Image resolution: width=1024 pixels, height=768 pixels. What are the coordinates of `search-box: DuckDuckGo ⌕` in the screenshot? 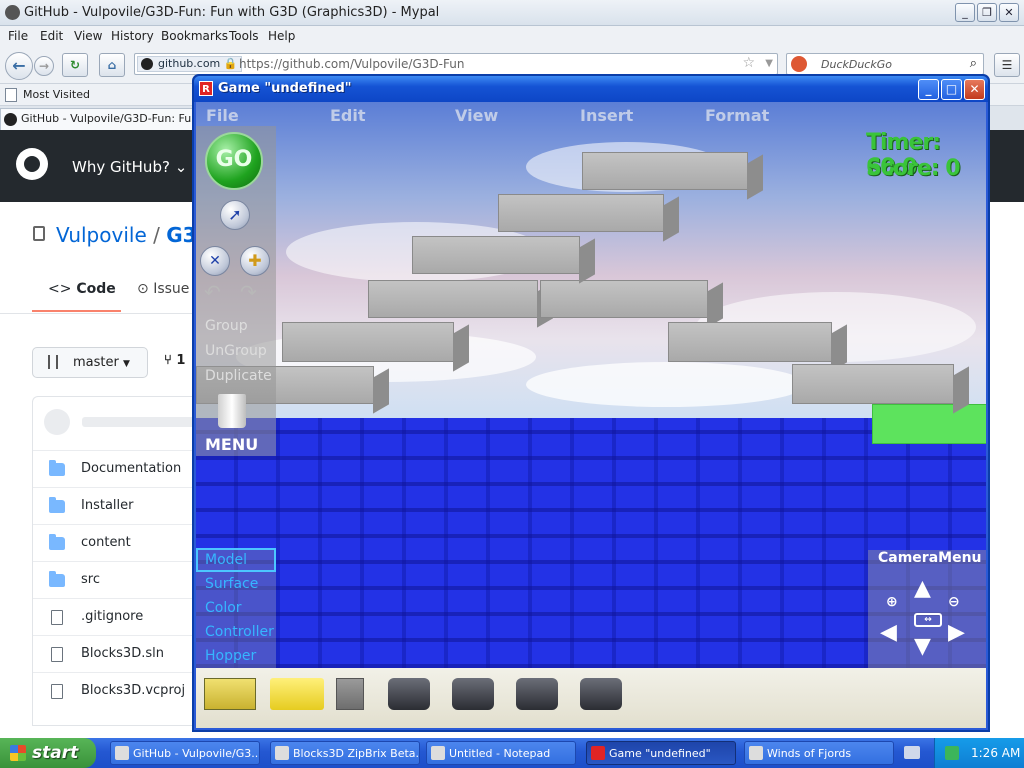 It's located at (885, 64).